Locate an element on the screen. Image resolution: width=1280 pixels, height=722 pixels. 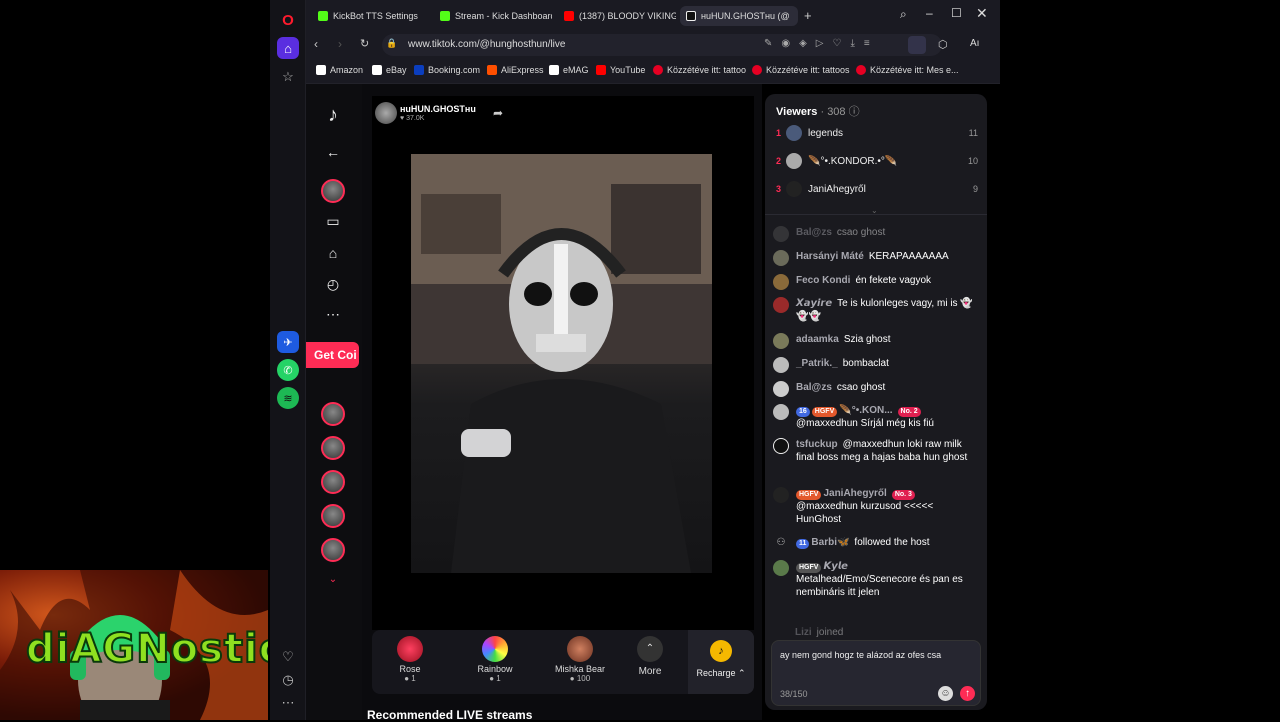
bookmark-emag: eMAG is located at coordinates (569, 70).